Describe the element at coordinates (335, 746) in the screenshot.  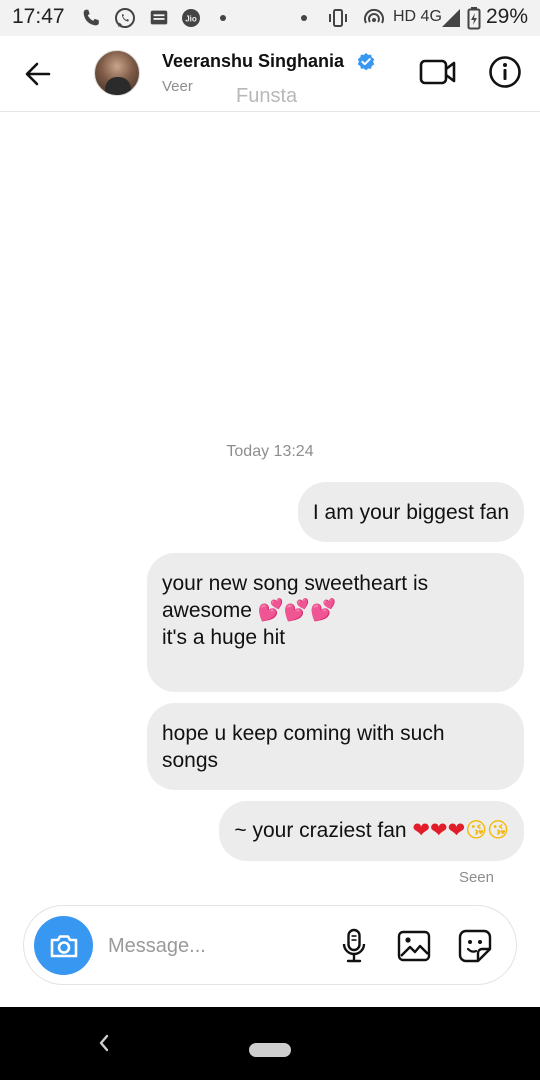
I see `message-bubble: hope u keep coming with such songs` at that location.